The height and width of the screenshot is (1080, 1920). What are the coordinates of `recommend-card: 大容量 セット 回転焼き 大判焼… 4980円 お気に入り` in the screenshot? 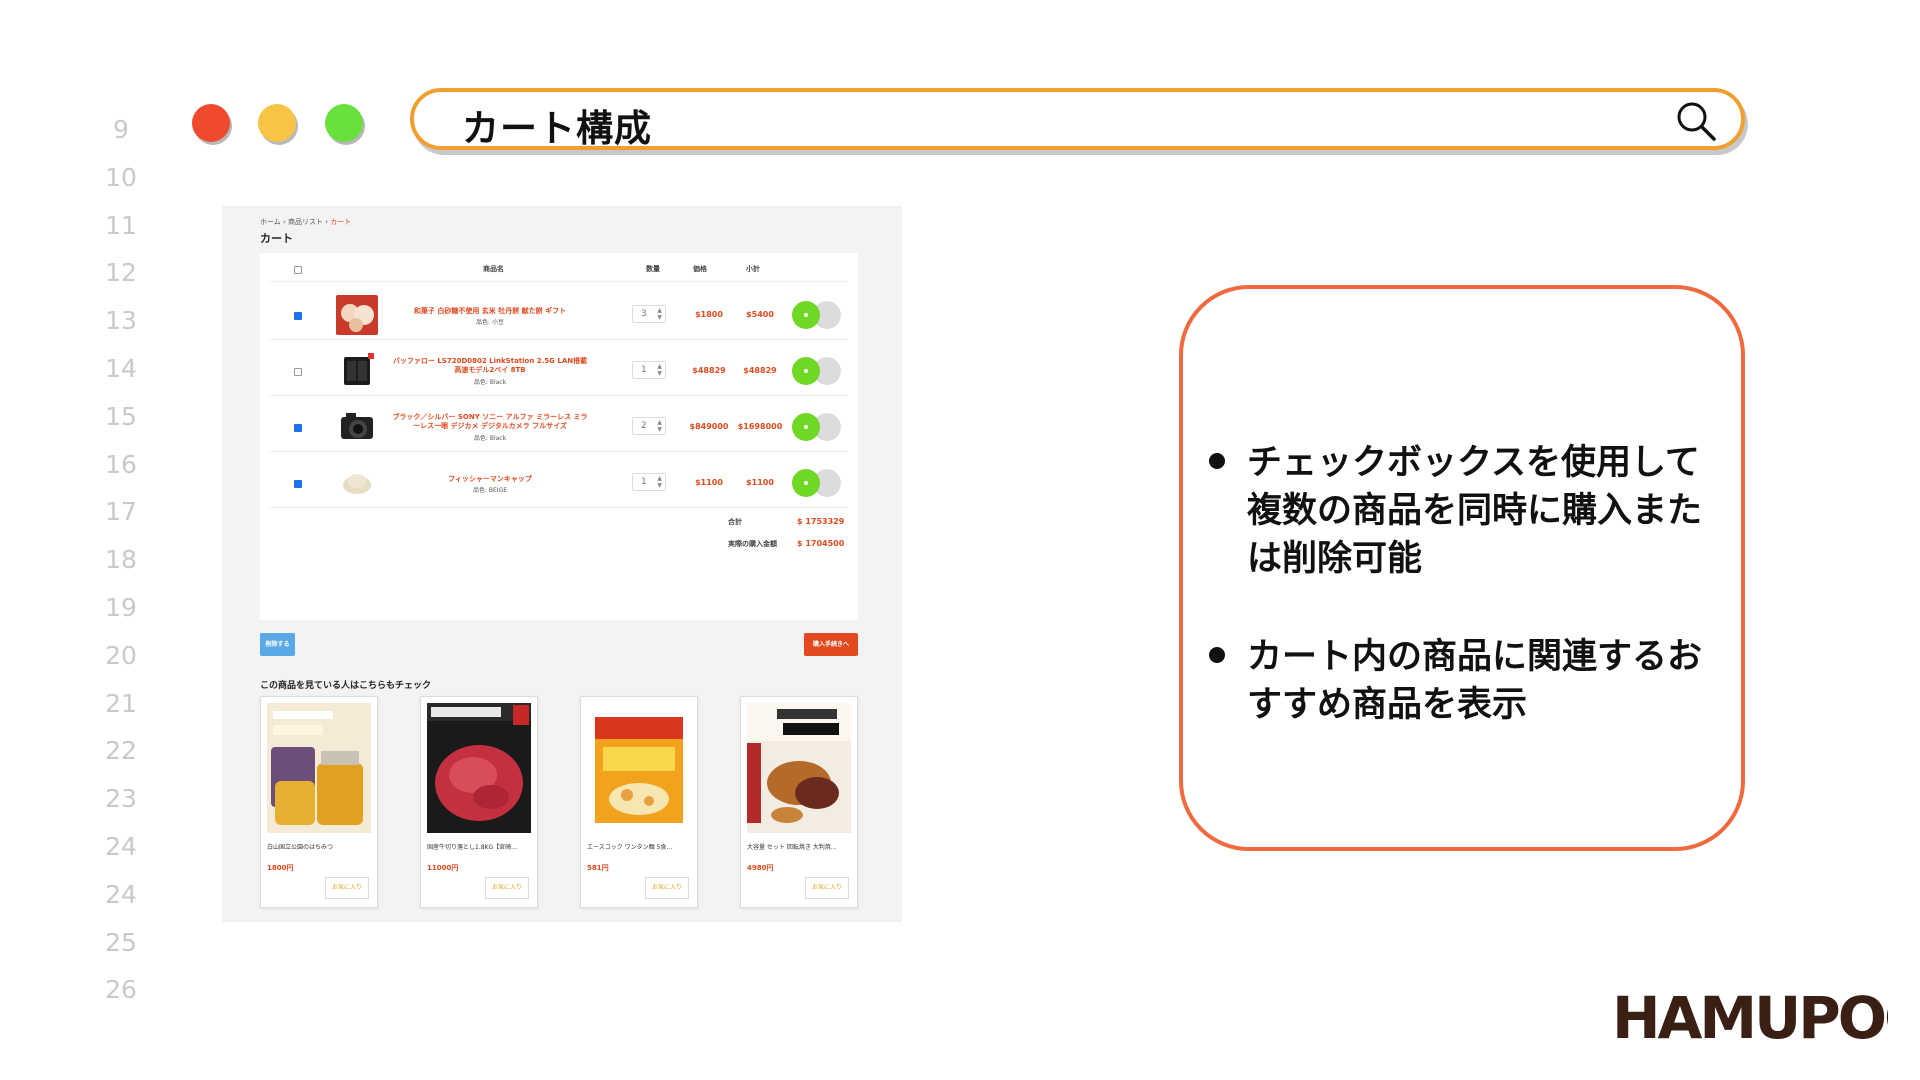 It's located at (799, 802).